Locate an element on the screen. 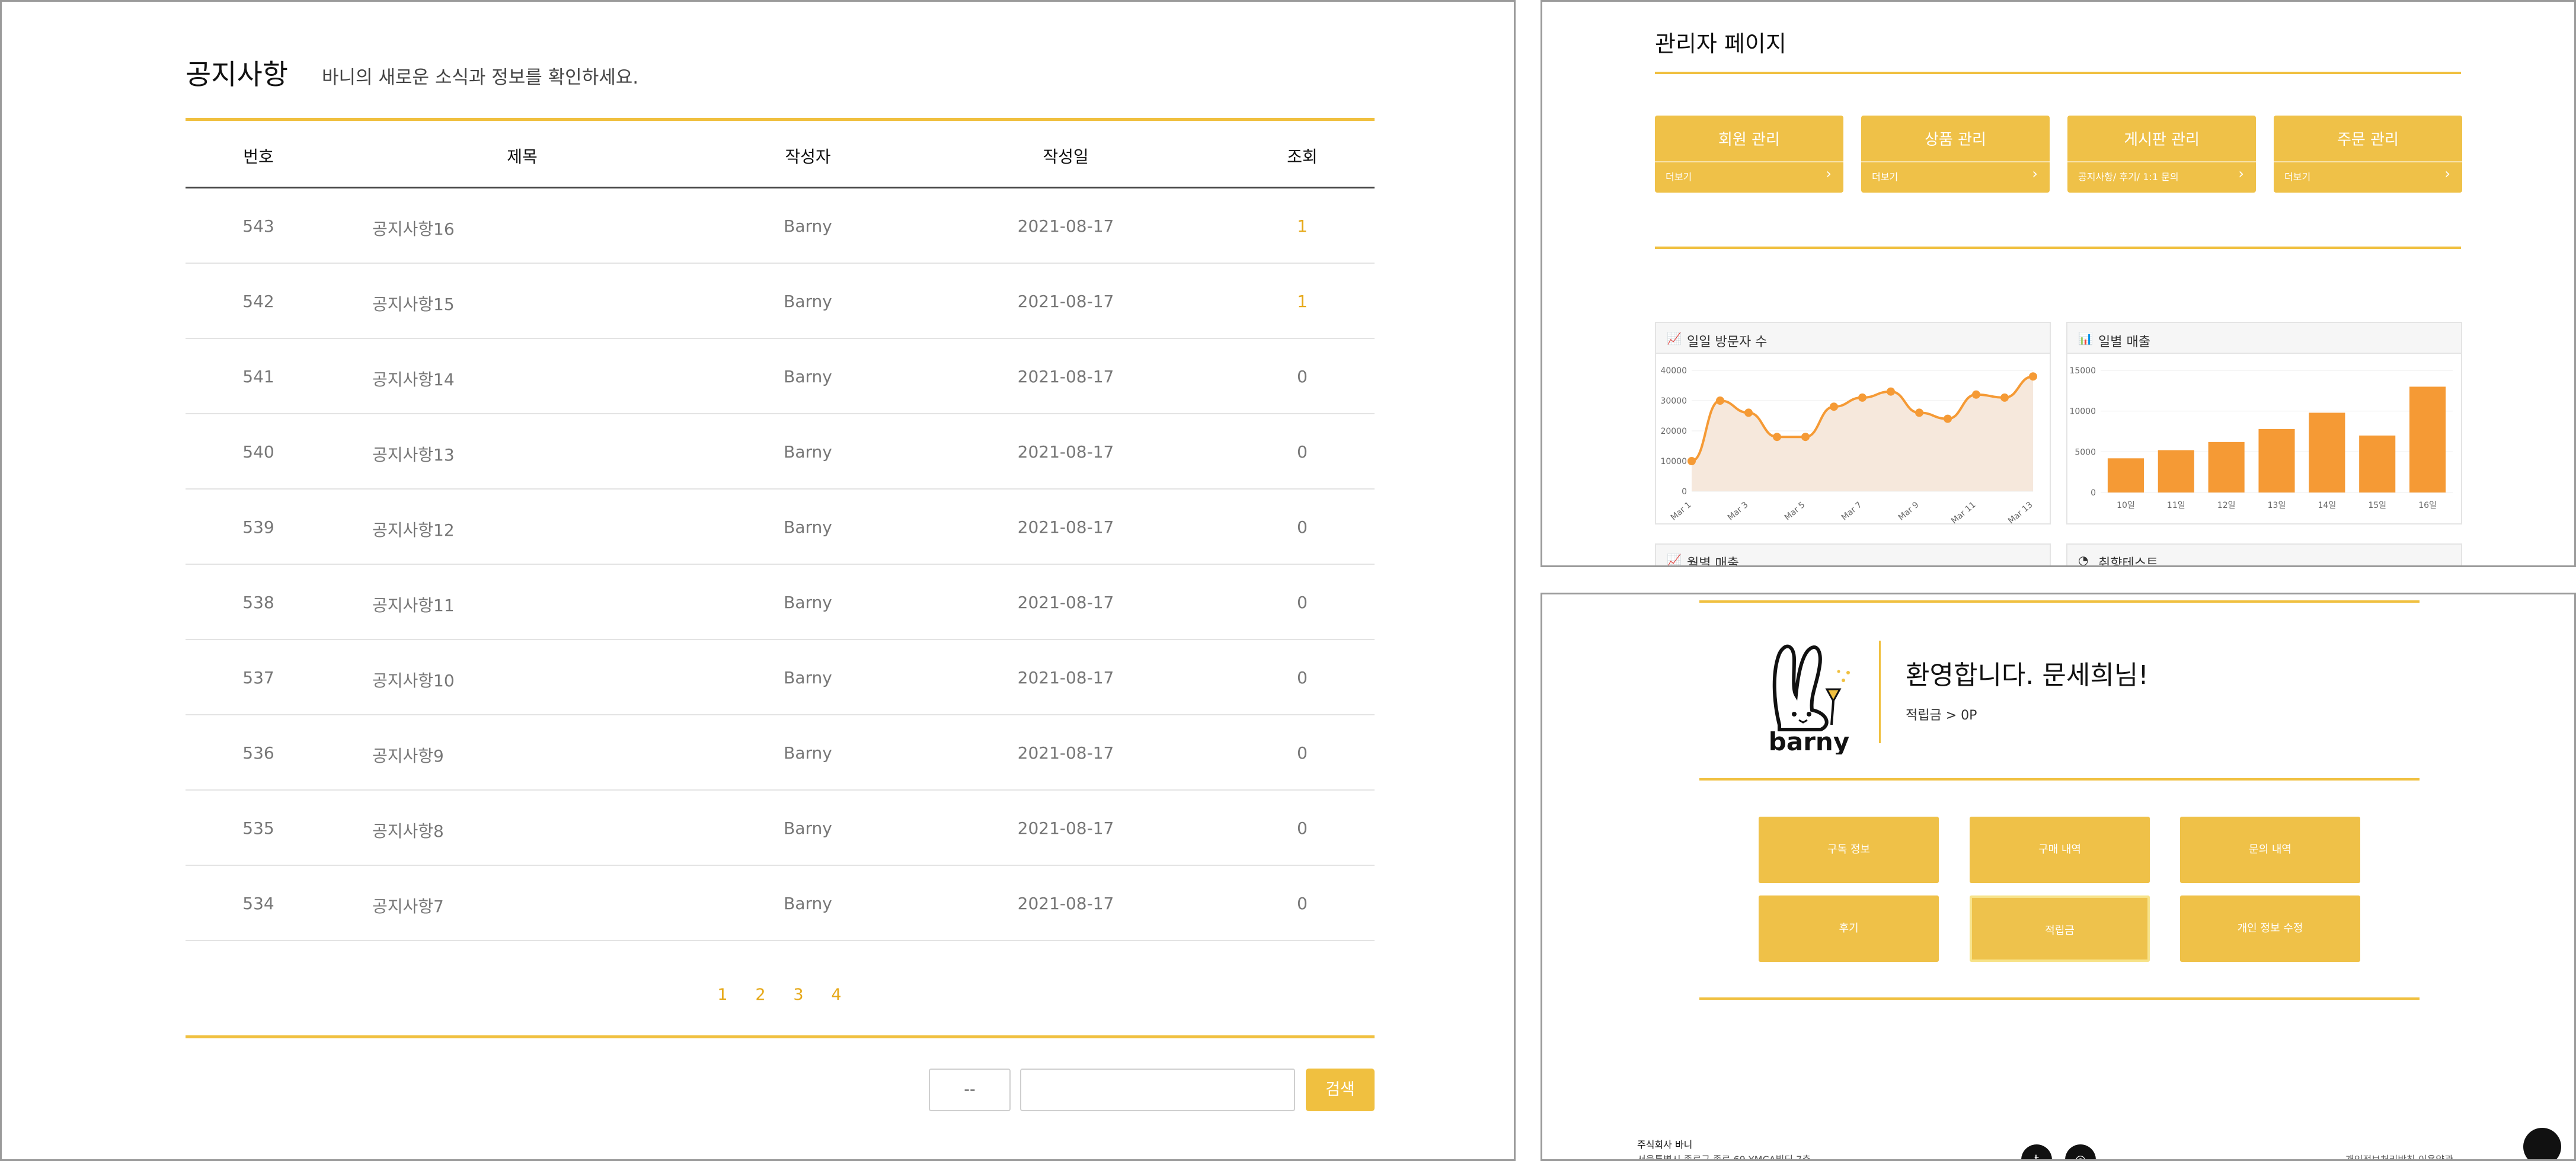 The image size is (2576, 1161). table-row: 536 공지사항9 Barny 2021-08-17 0 is located at coordinates (781, 753).